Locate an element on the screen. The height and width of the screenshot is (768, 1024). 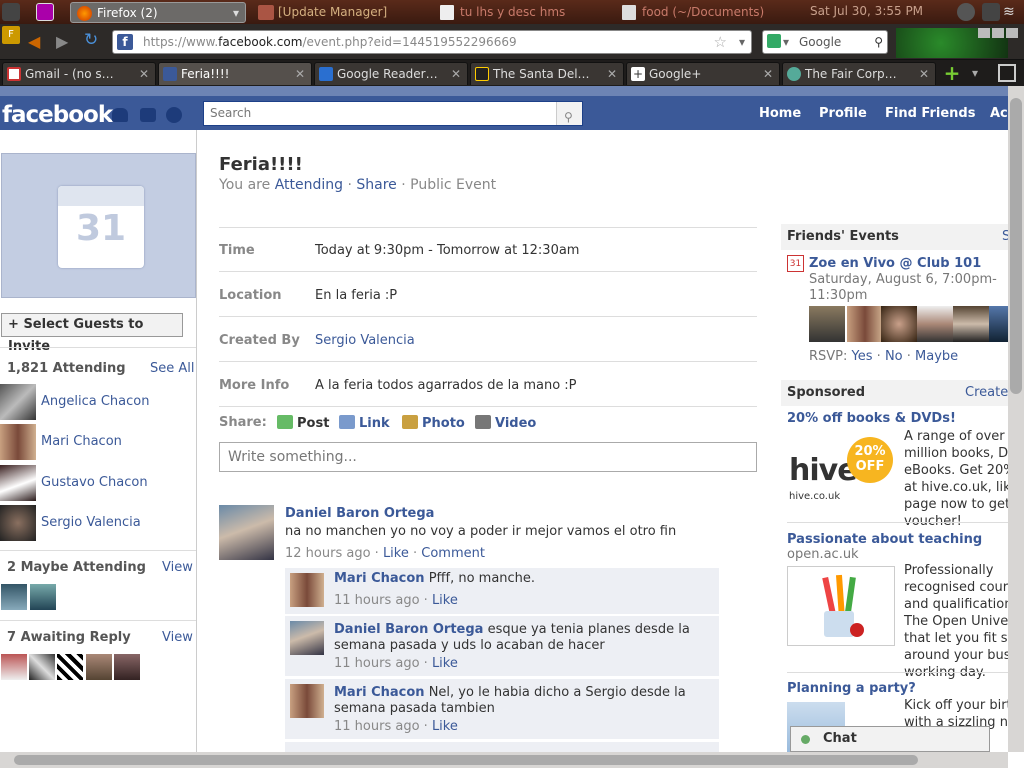
tab-gmail: Gmail - (no s… ✕ is located at coordinates (79, 73).